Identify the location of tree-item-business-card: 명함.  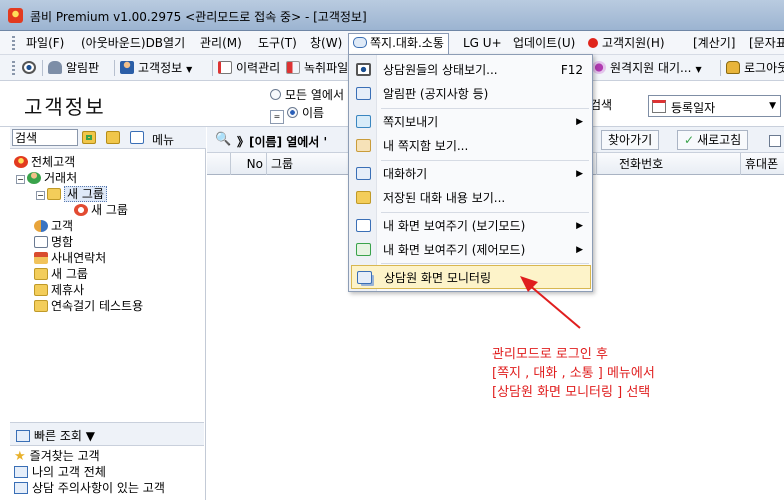
(53, 242).